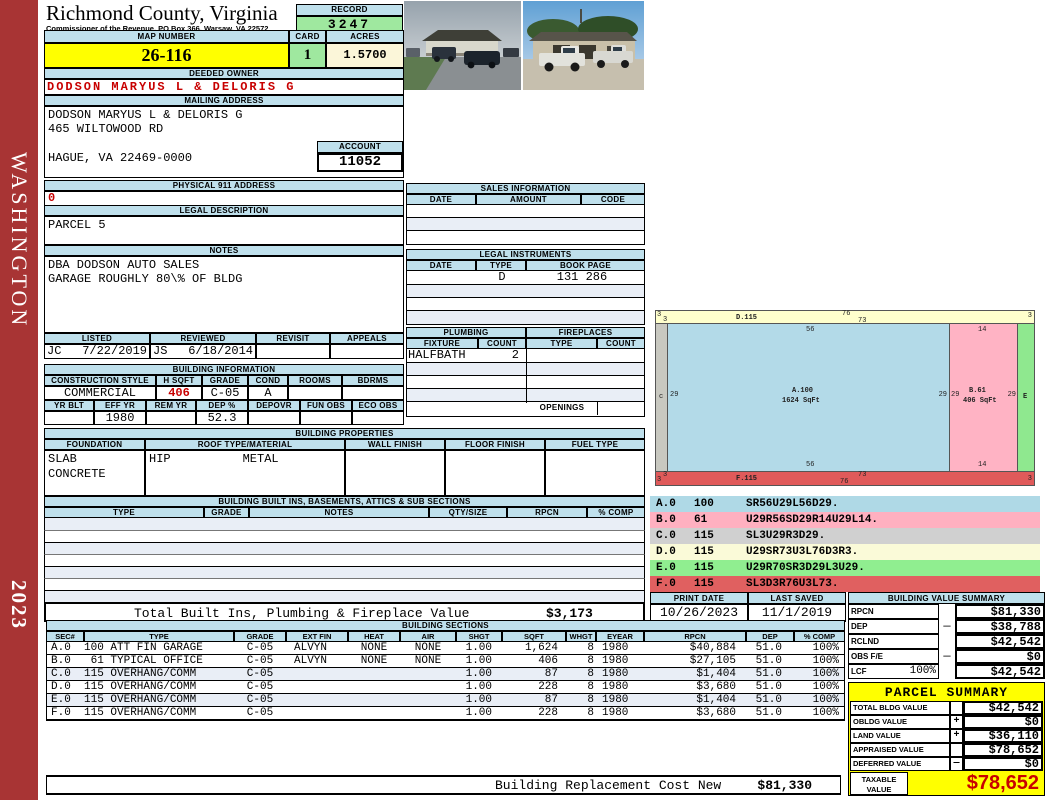 Image resolution: width=1050 pixels, height=800 pixels. I want to click on openings-row: OPENINGS, so click(525, 408).